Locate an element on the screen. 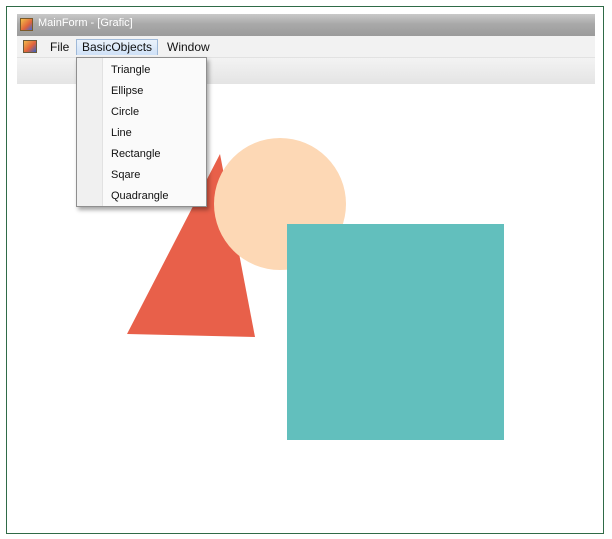  menu-item-sqare: Sqare is located at coordinates (156, 175).